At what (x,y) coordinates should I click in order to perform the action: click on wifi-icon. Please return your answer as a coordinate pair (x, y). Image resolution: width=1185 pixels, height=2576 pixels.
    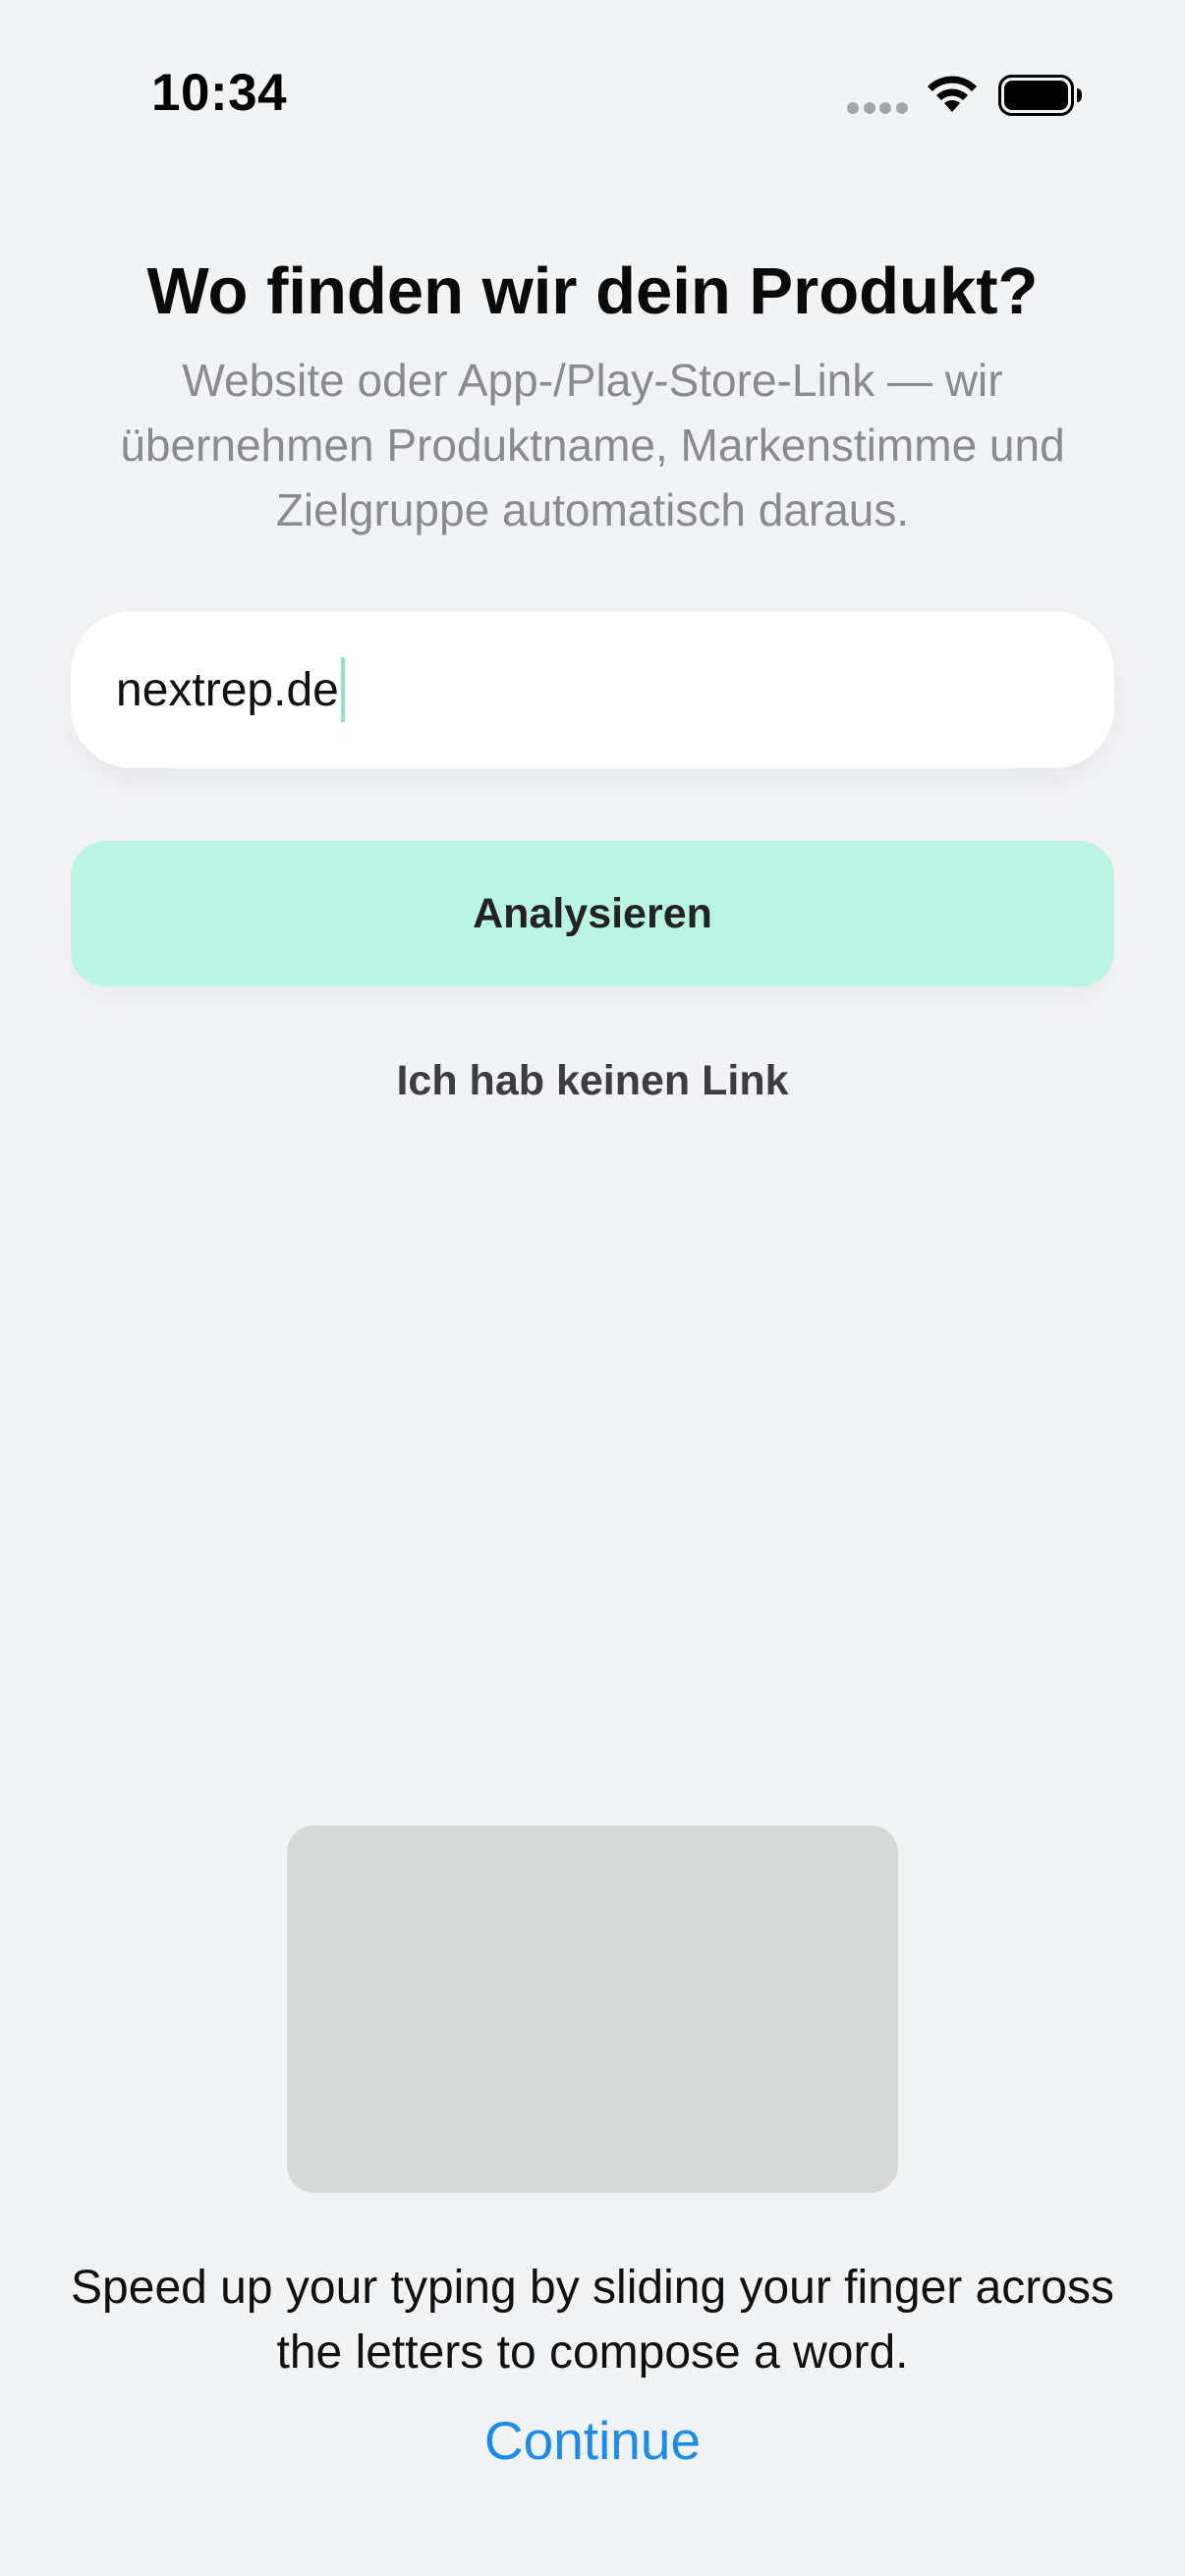
    Looking at the image, I should click on (953, 94).